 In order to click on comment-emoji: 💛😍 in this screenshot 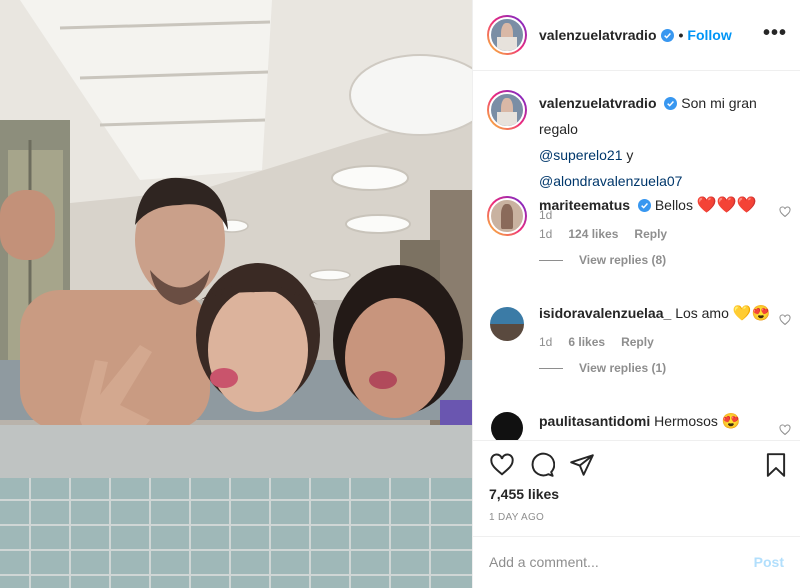, I will do `click(751, 313)`.